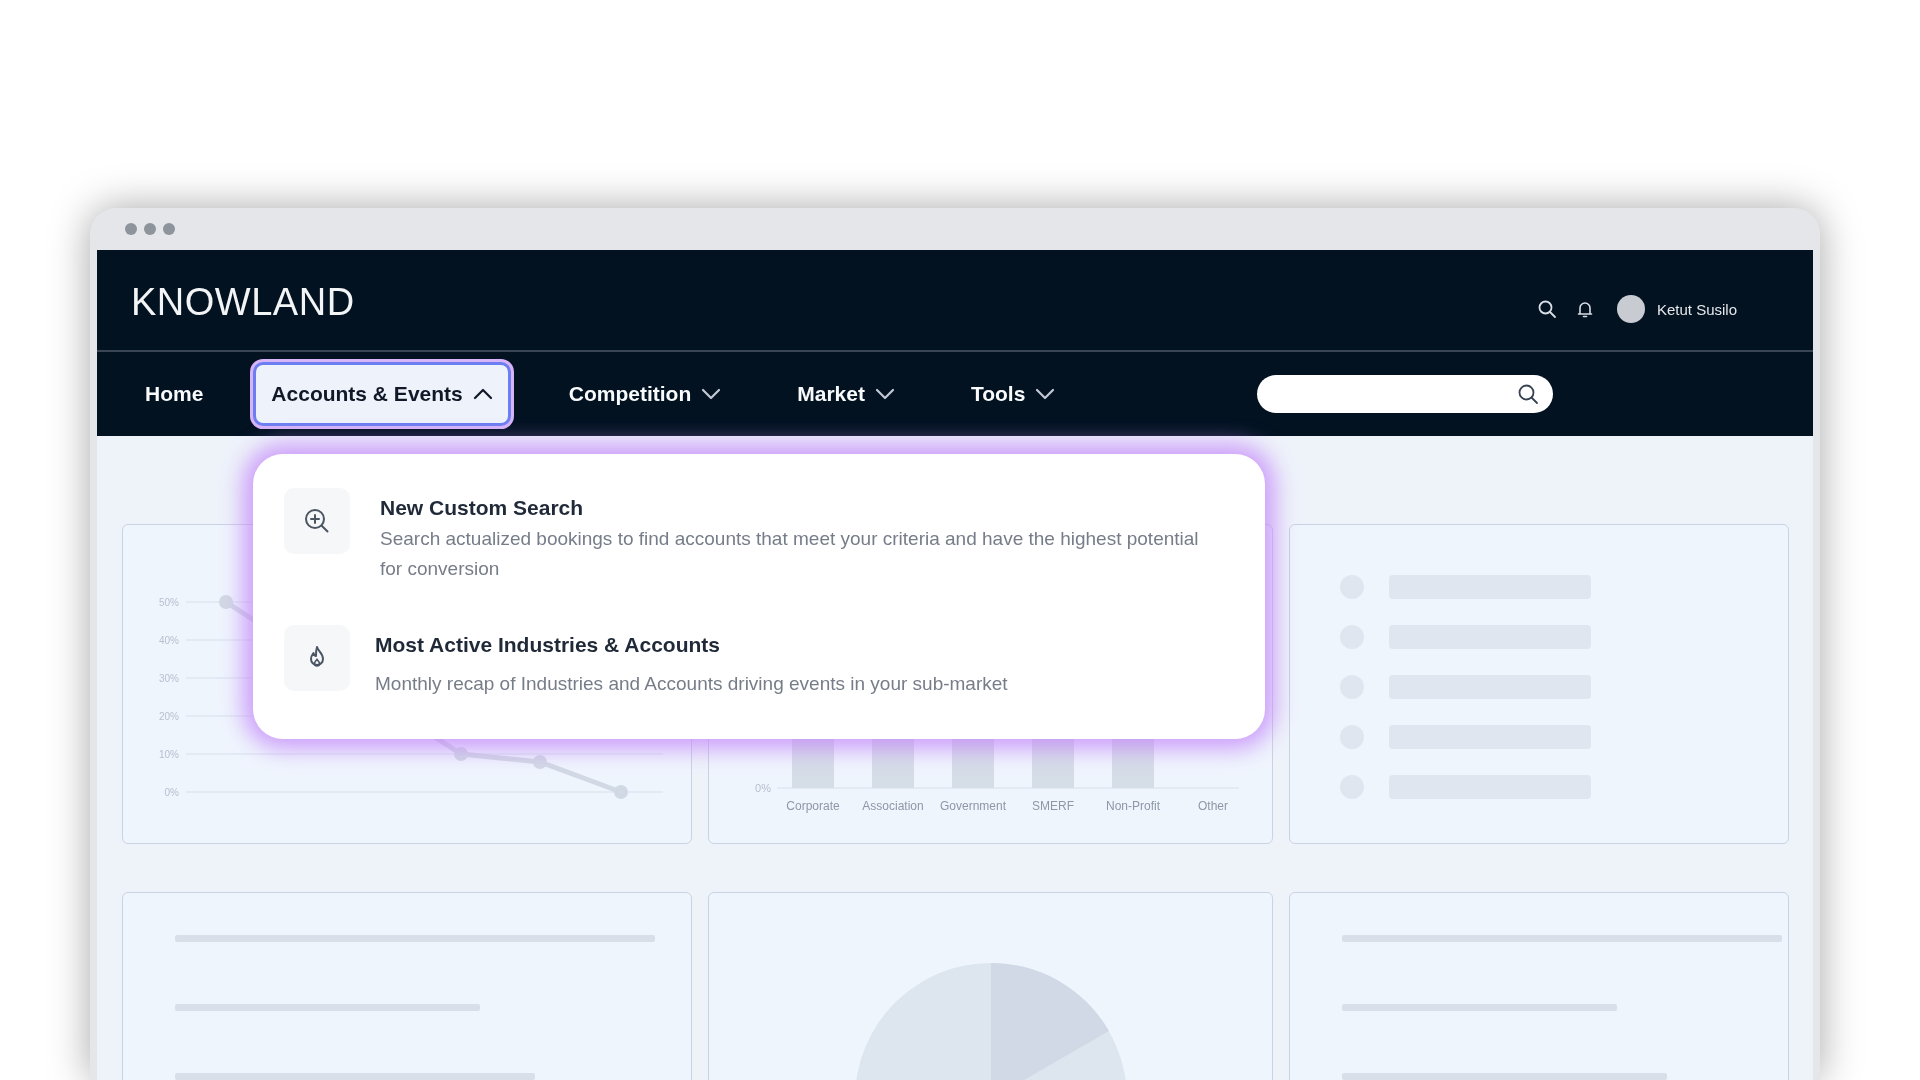 This screenshot has height=1080, width=1920. Describe the element at coordinates (1696, 309) in the screenshot. I see `user-name: Ketut Susilo` at that location.